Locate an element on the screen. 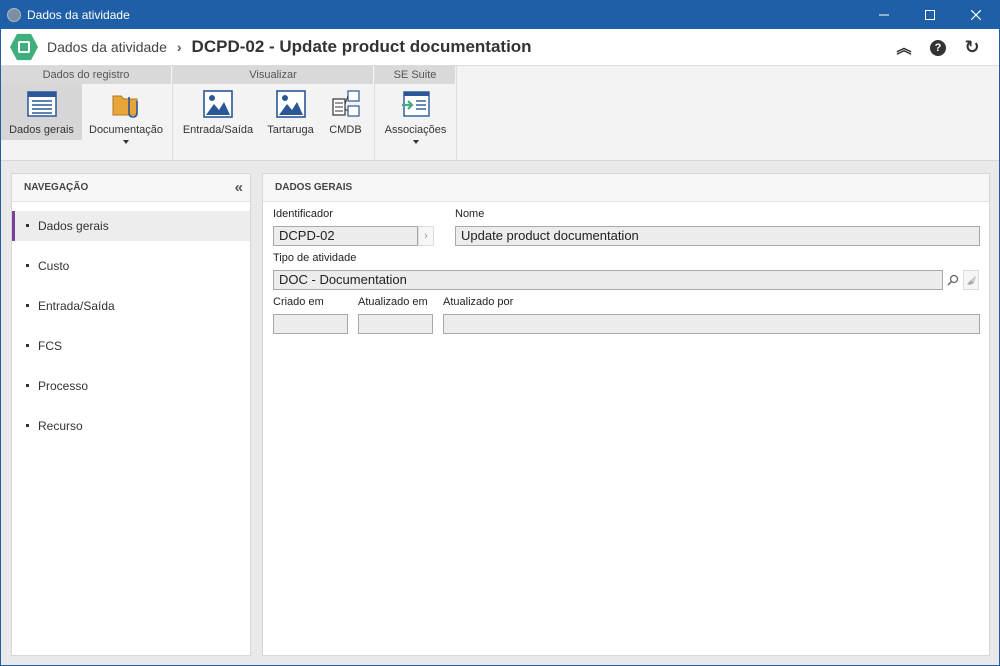 Image resolution: width=1000 pixels, height=666 pixels. maximize-button is located at coordinates (930, 15).